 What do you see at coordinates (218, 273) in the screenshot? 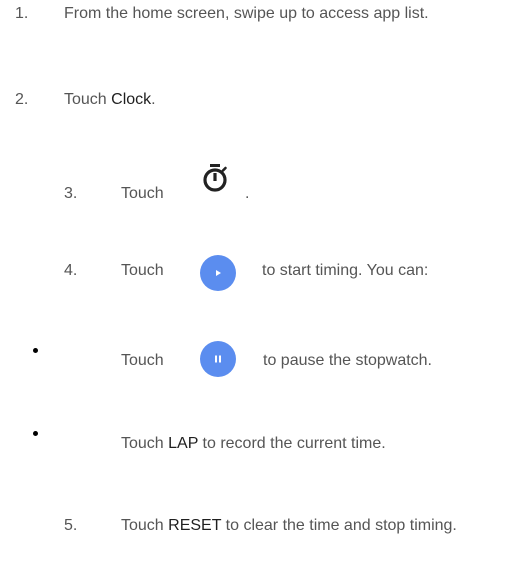
I see `play-icon` at bounding box center [218, 273].